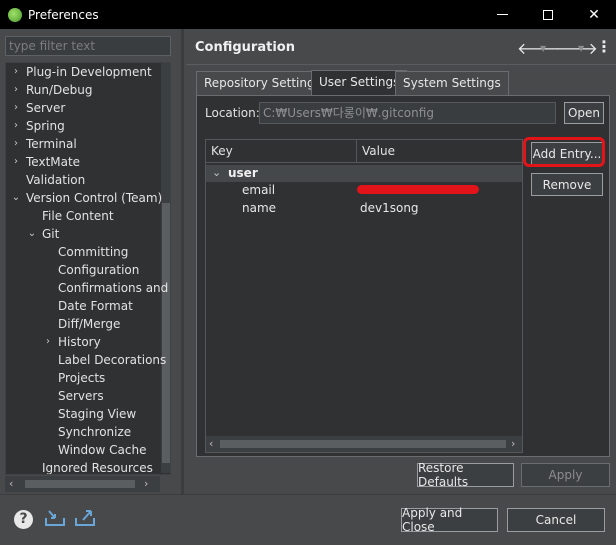 The image size is (616, 545). Describe the element at coordinates (94, 198) in the screenshot. I see `tree-item: Version Control (Team)` at that location.